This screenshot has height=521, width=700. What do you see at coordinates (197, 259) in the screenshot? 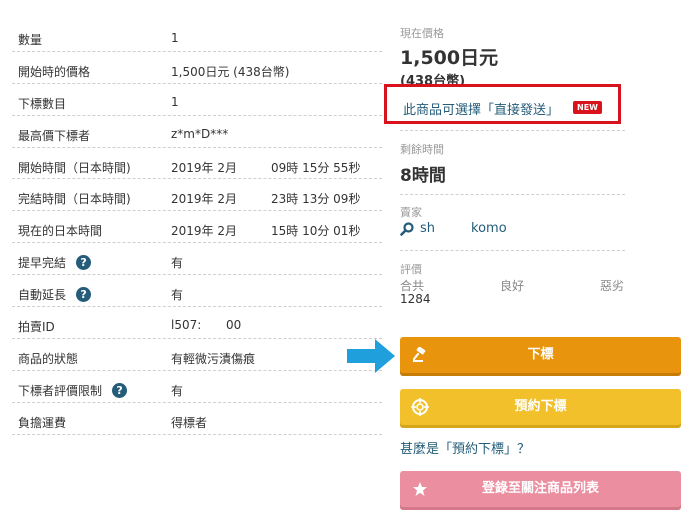
I see `detail-row-early-end: 提早完結 ? 有` at bounding box center [197, 259].